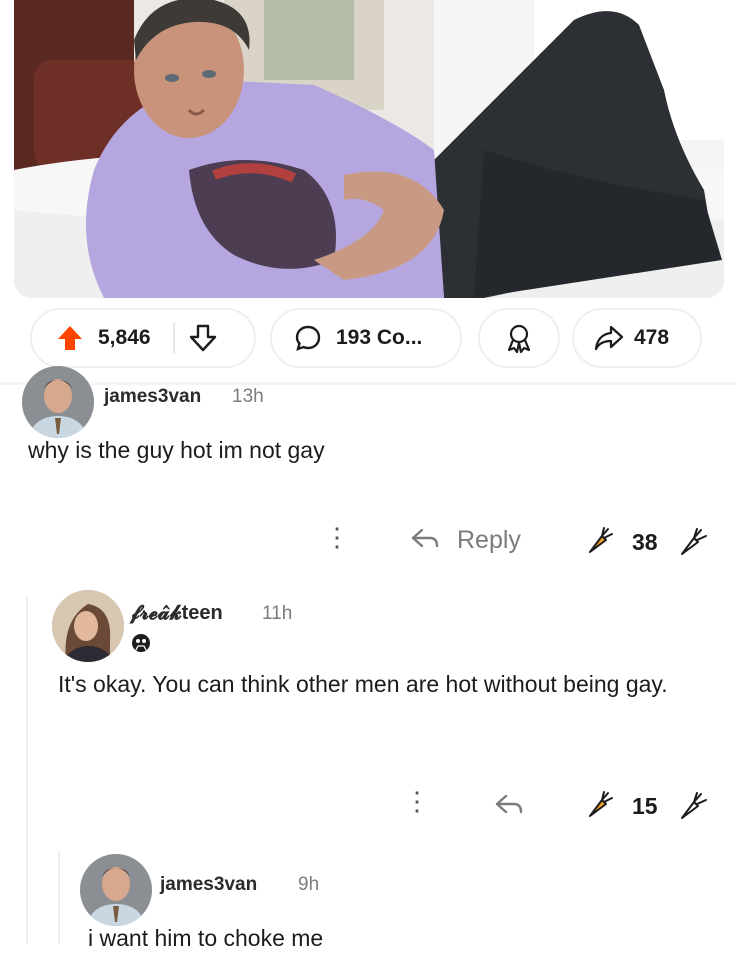 This screenshot has width=736, height=955. I want to click on comment-vote-count: 38, so click(645, 542).